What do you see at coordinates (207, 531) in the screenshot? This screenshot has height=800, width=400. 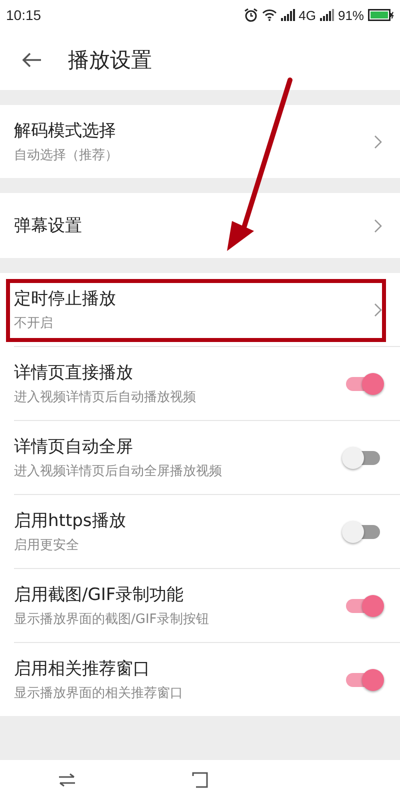 I see `settings-row: 启用https播放 启用更安全` at bounding box center [207, 531].